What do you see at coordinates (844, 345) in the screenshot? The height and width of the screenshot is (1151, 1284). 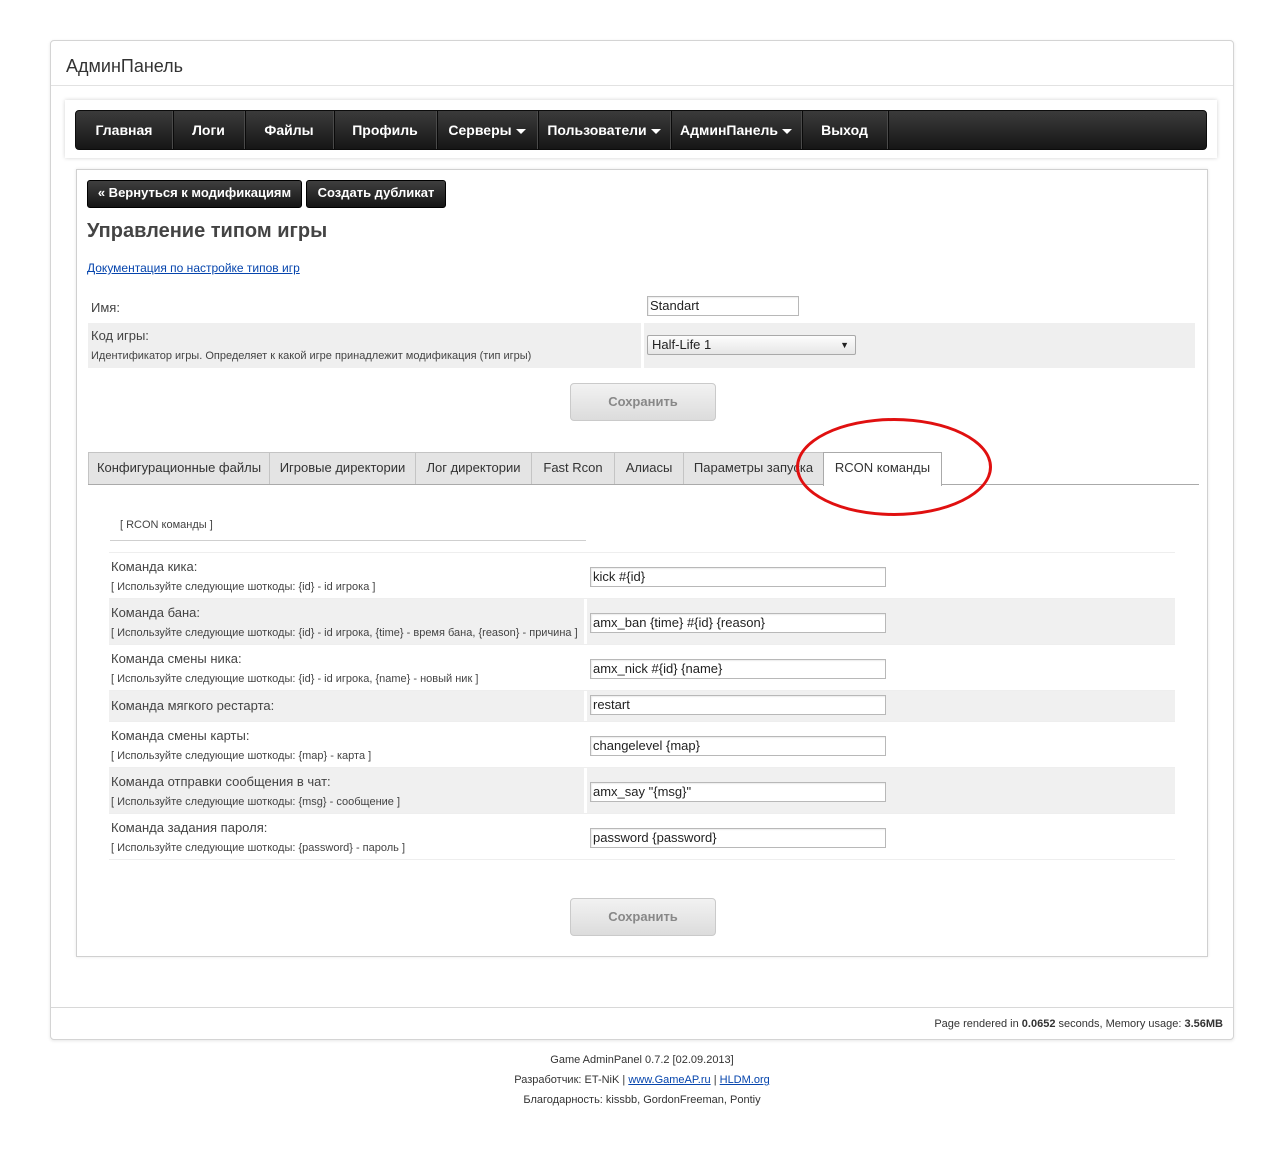 I see `chevron-down-icon: ▼` at bounding box center [844, 345].